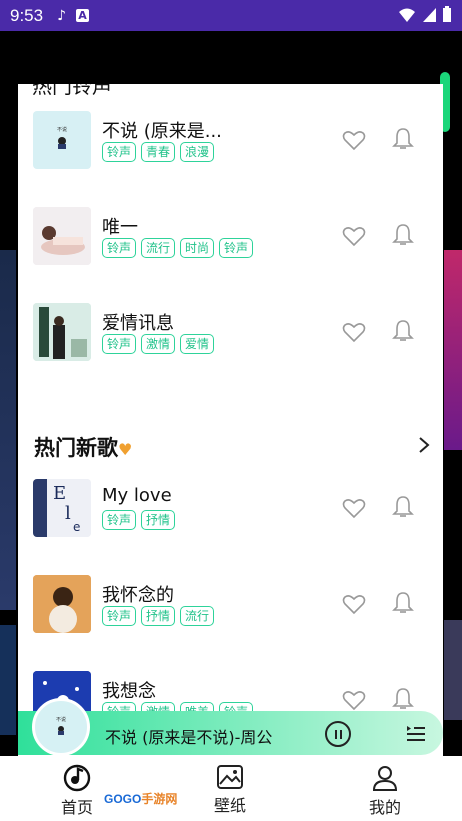 The image size is (462, 821). What do you see at coordinates (61, 727) in the screenshot?
I see `player-album-cover: 不说` at bounding box center [61, 727].